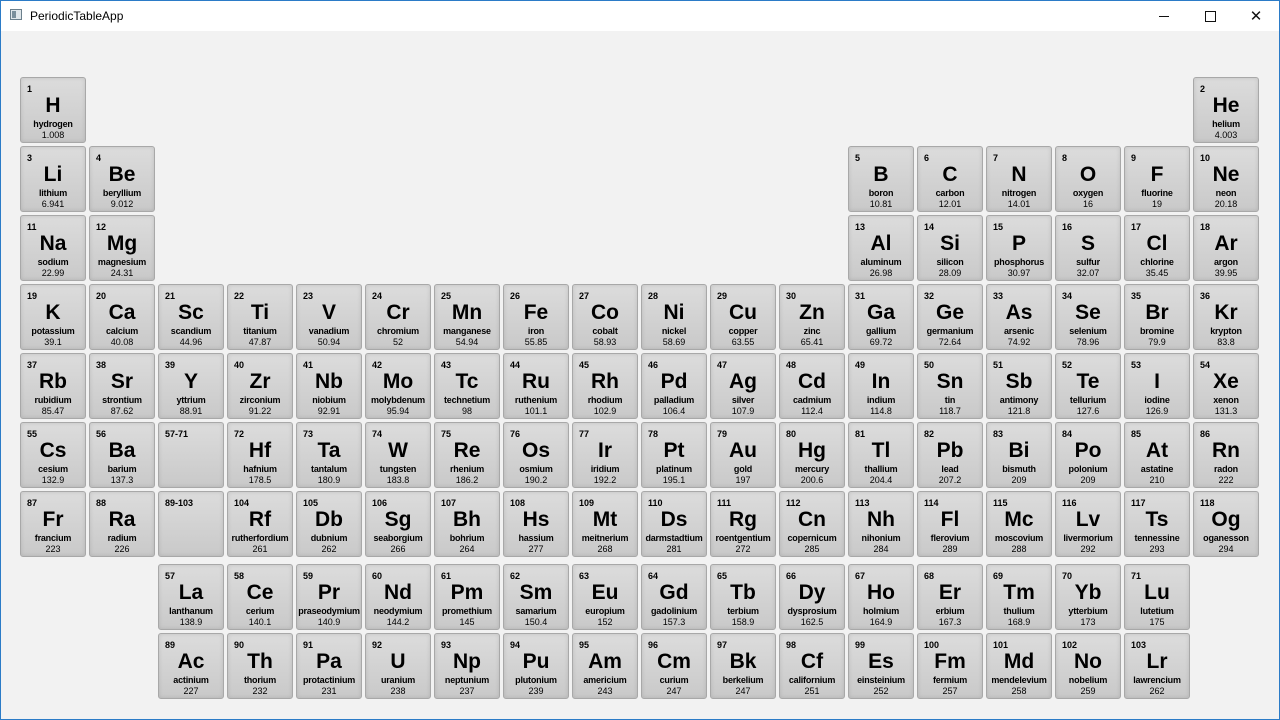 The width and height of the screenshot is (1280, 720). I want to click on element-tile-cr: 24 Cr chromium 52, so click(398, 317).